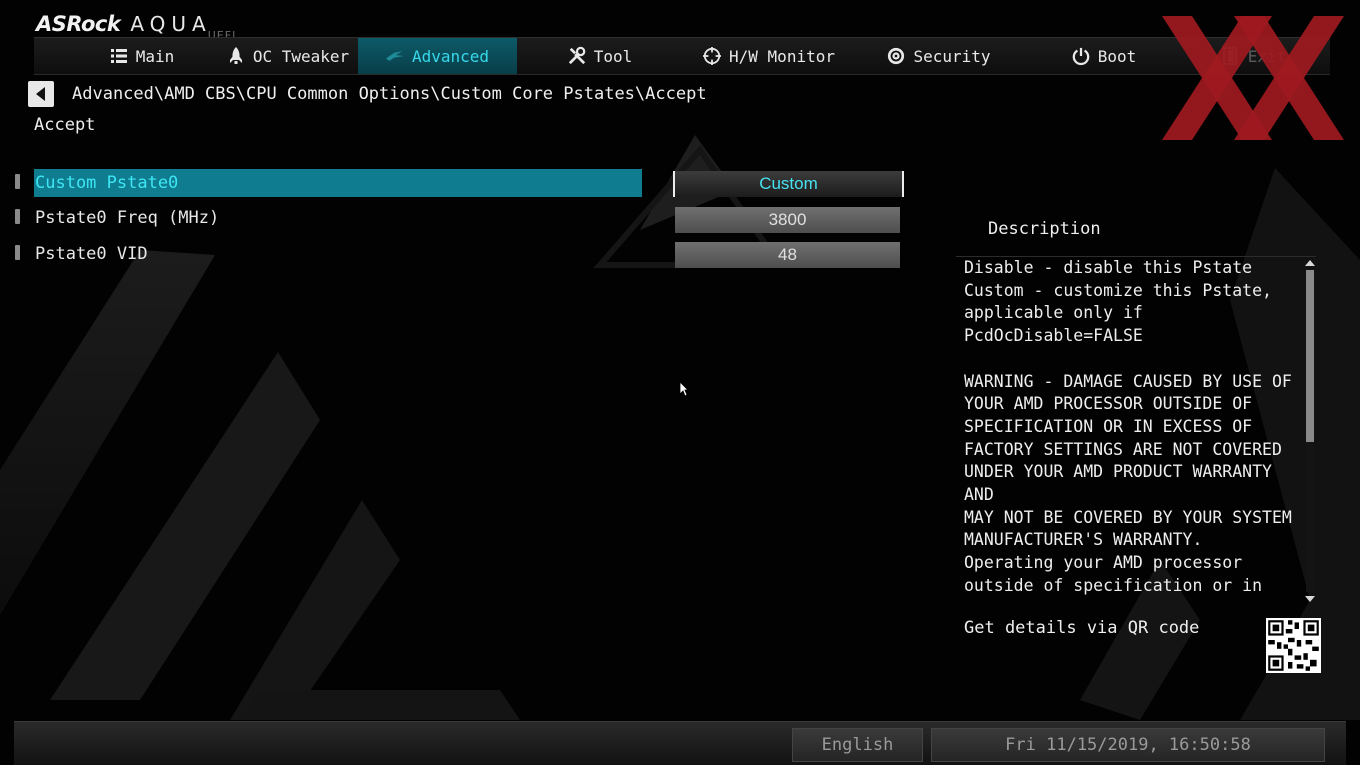 The image size is (1360, 765). I want to click on monitor-crosshair-icon, so click(712, 56).